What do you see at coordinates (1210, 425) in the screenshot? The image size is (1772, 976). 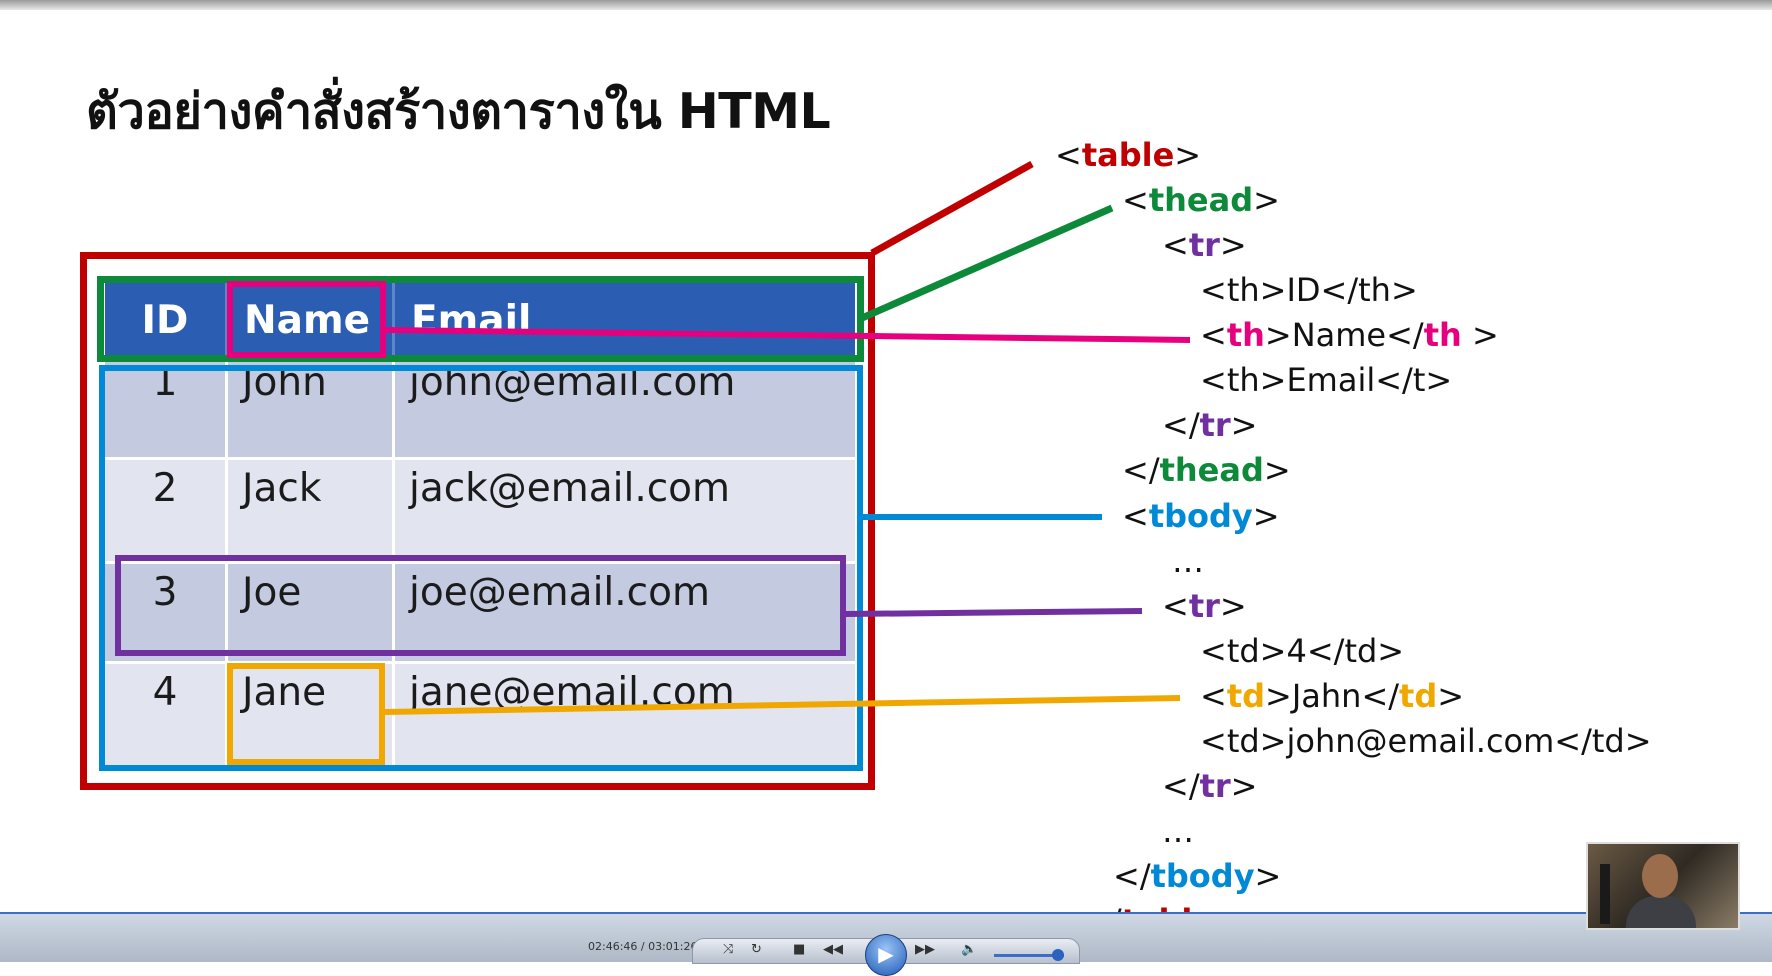 I see `code-tr-close: </tr>` at bounding box center [1210, 425].